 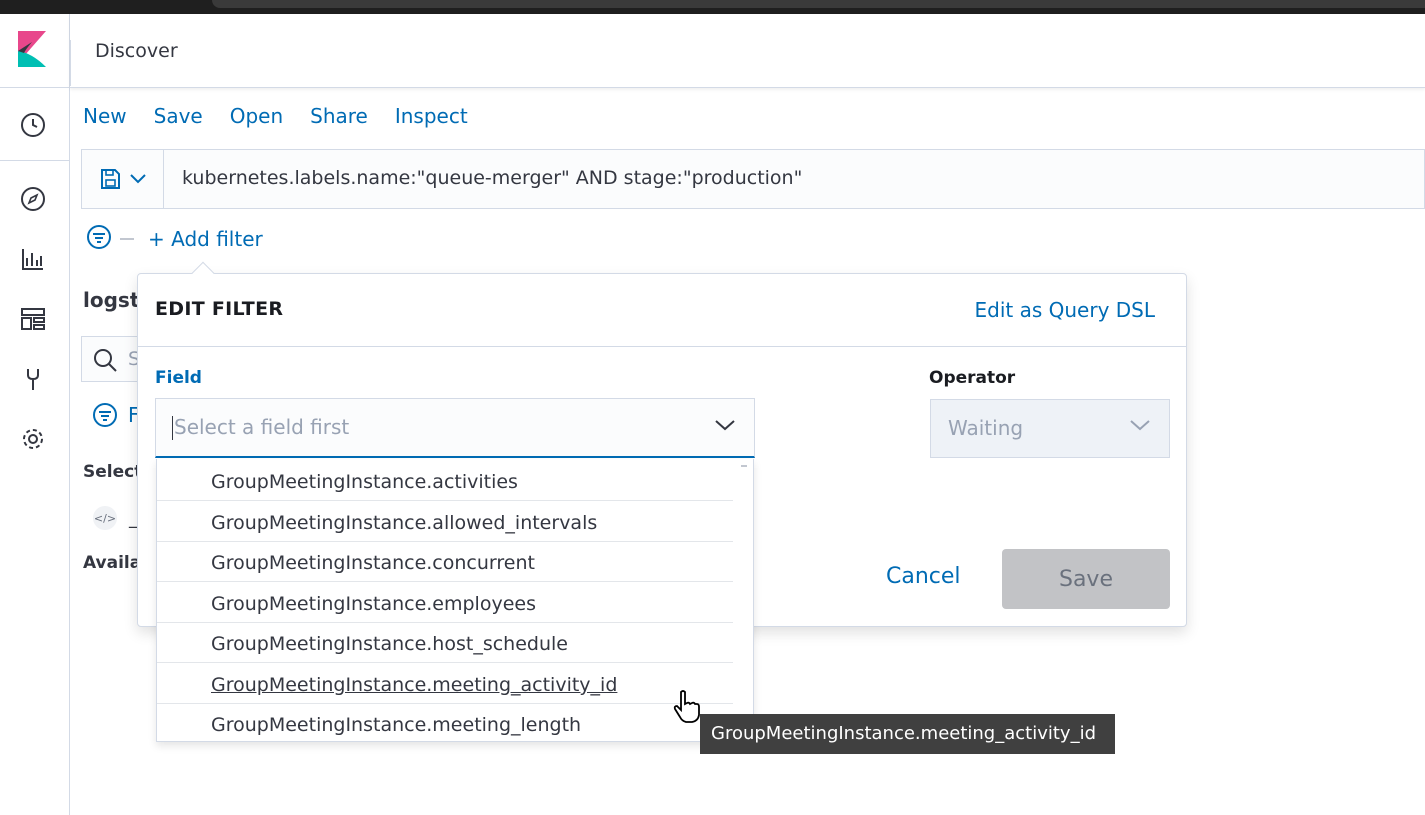 What do you see at coordinates (203, 273) in the screenshot?
I see `popover-arrow` at bounding box center [203, 273].